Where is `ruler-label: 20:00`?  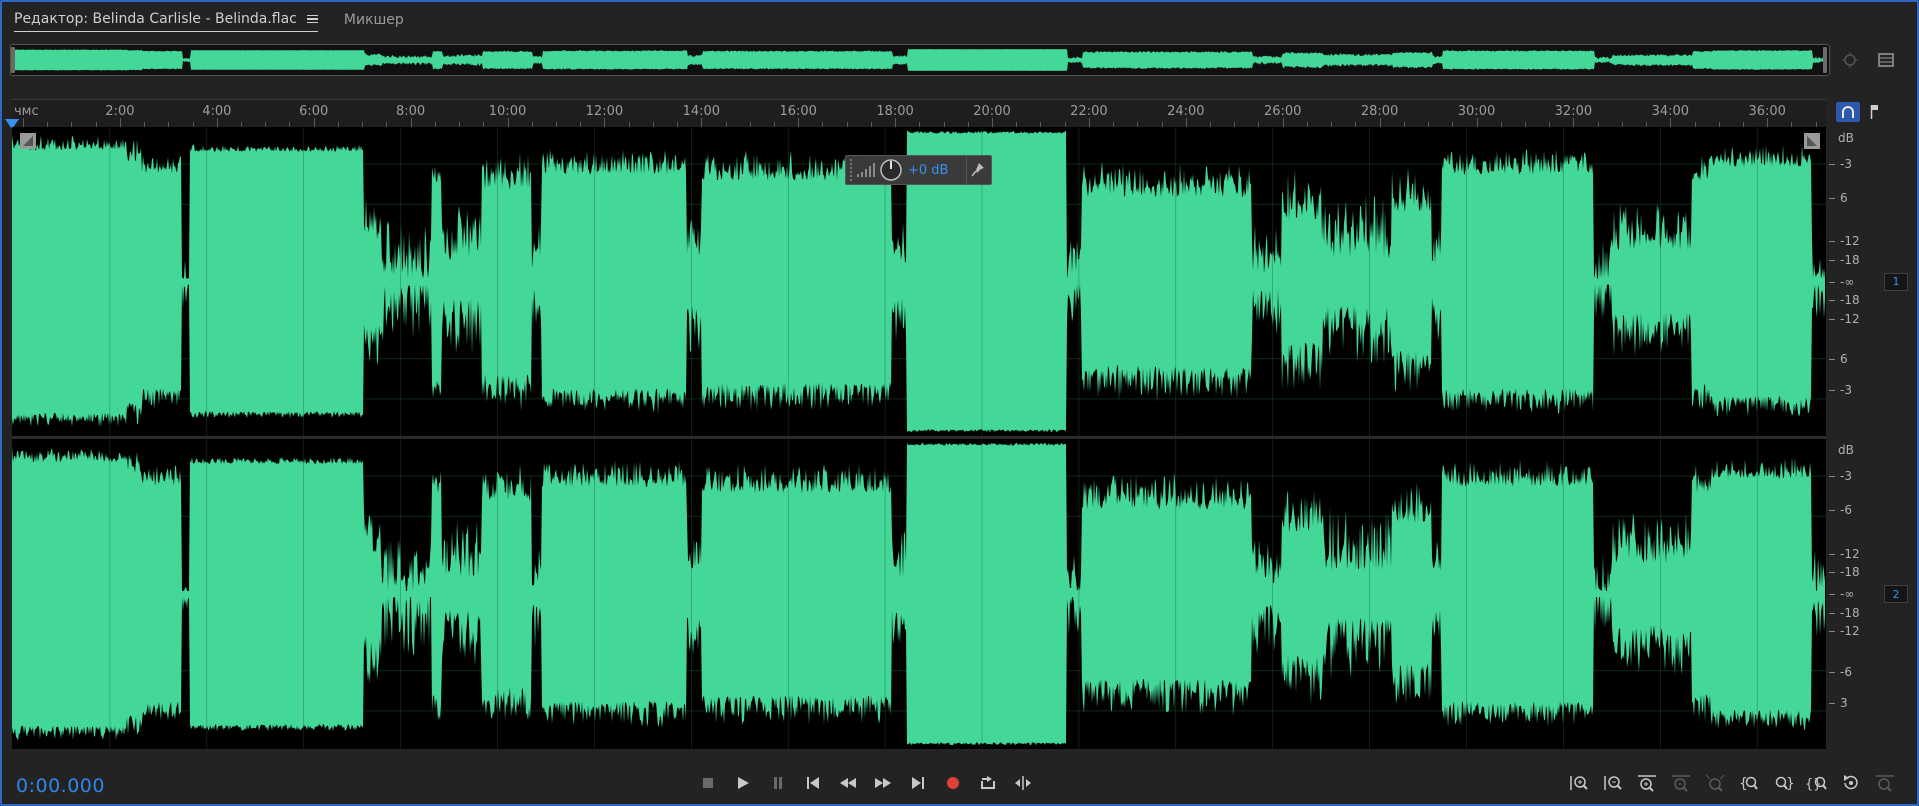
ruler-label: 20:00 is located at coordinates (992, 111).